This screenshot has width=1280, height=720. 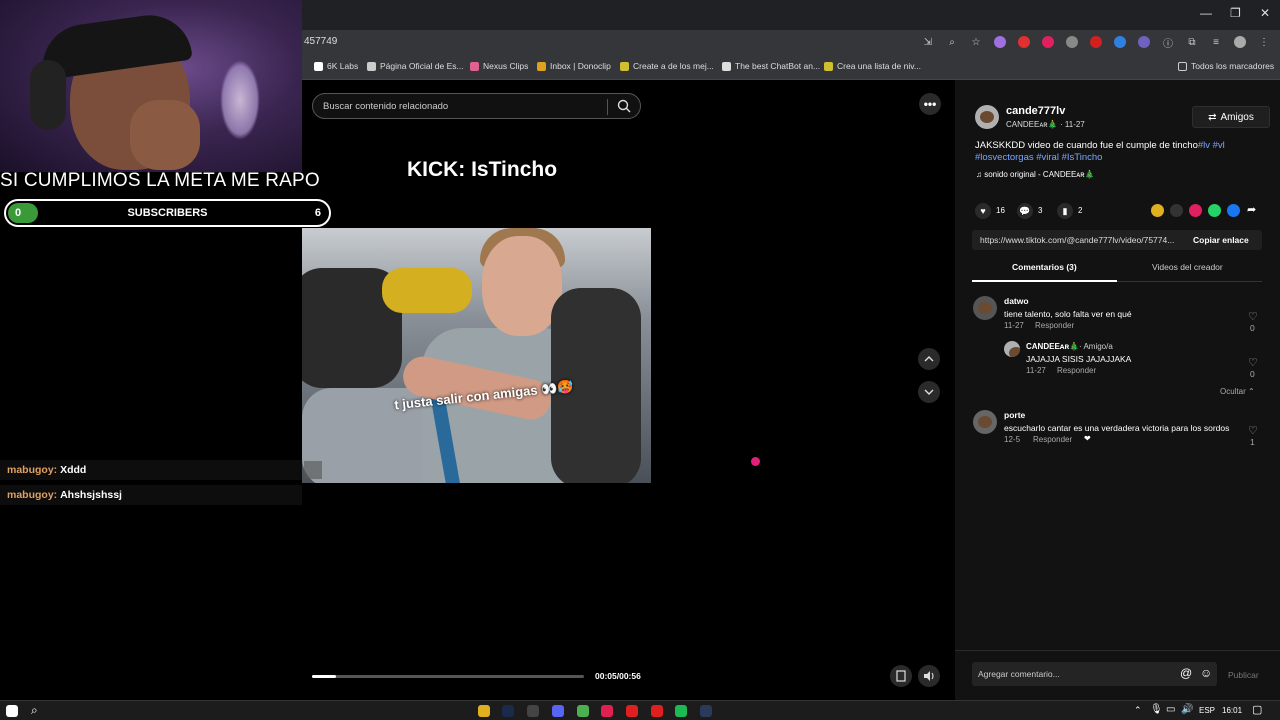 I want to click on friends-button: ⇄ Amigos, so click(x=1231, y=117).